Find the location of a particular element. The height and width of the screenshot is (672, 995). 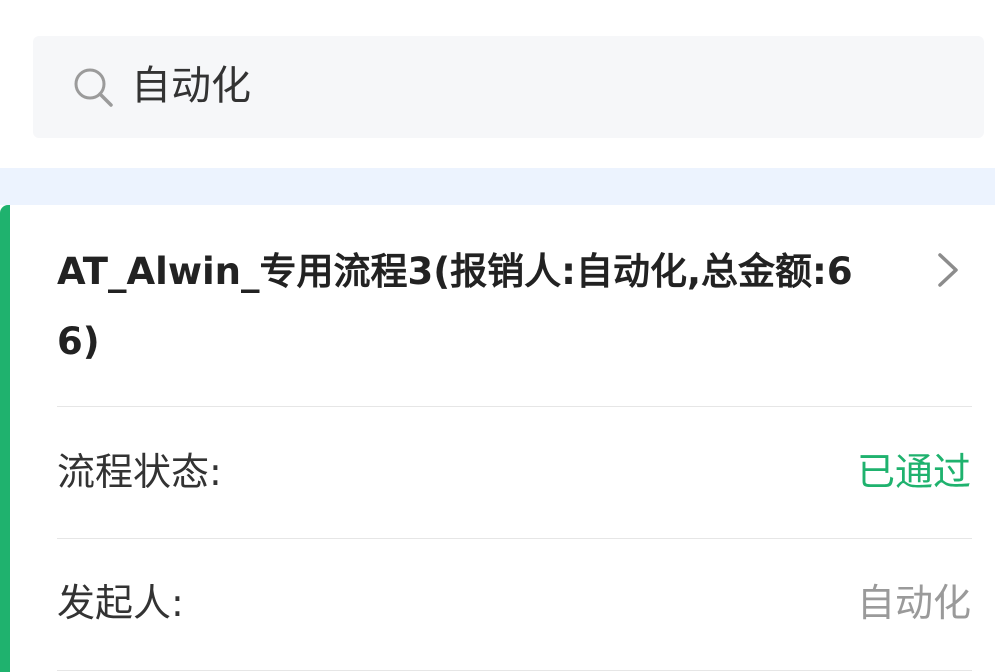

initiator-value: 自动化 is located at coordinates (913, 603).